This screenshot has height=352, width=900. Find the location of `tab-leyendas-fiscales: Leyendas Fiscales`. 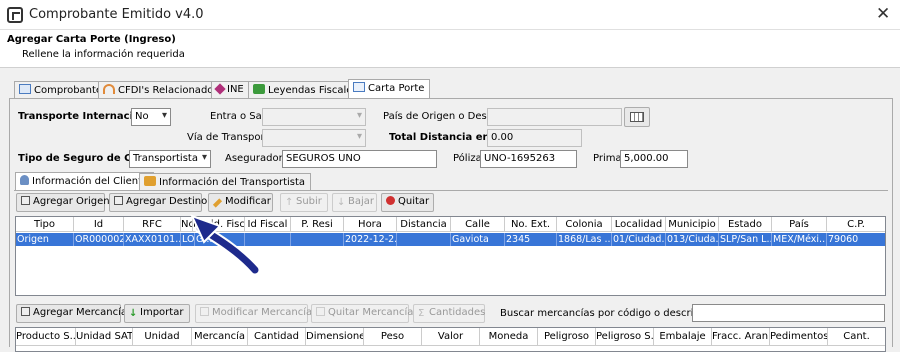

tab-leyendas-fiscales: Leyendas Fiscales is located at coordinates (306, 89).